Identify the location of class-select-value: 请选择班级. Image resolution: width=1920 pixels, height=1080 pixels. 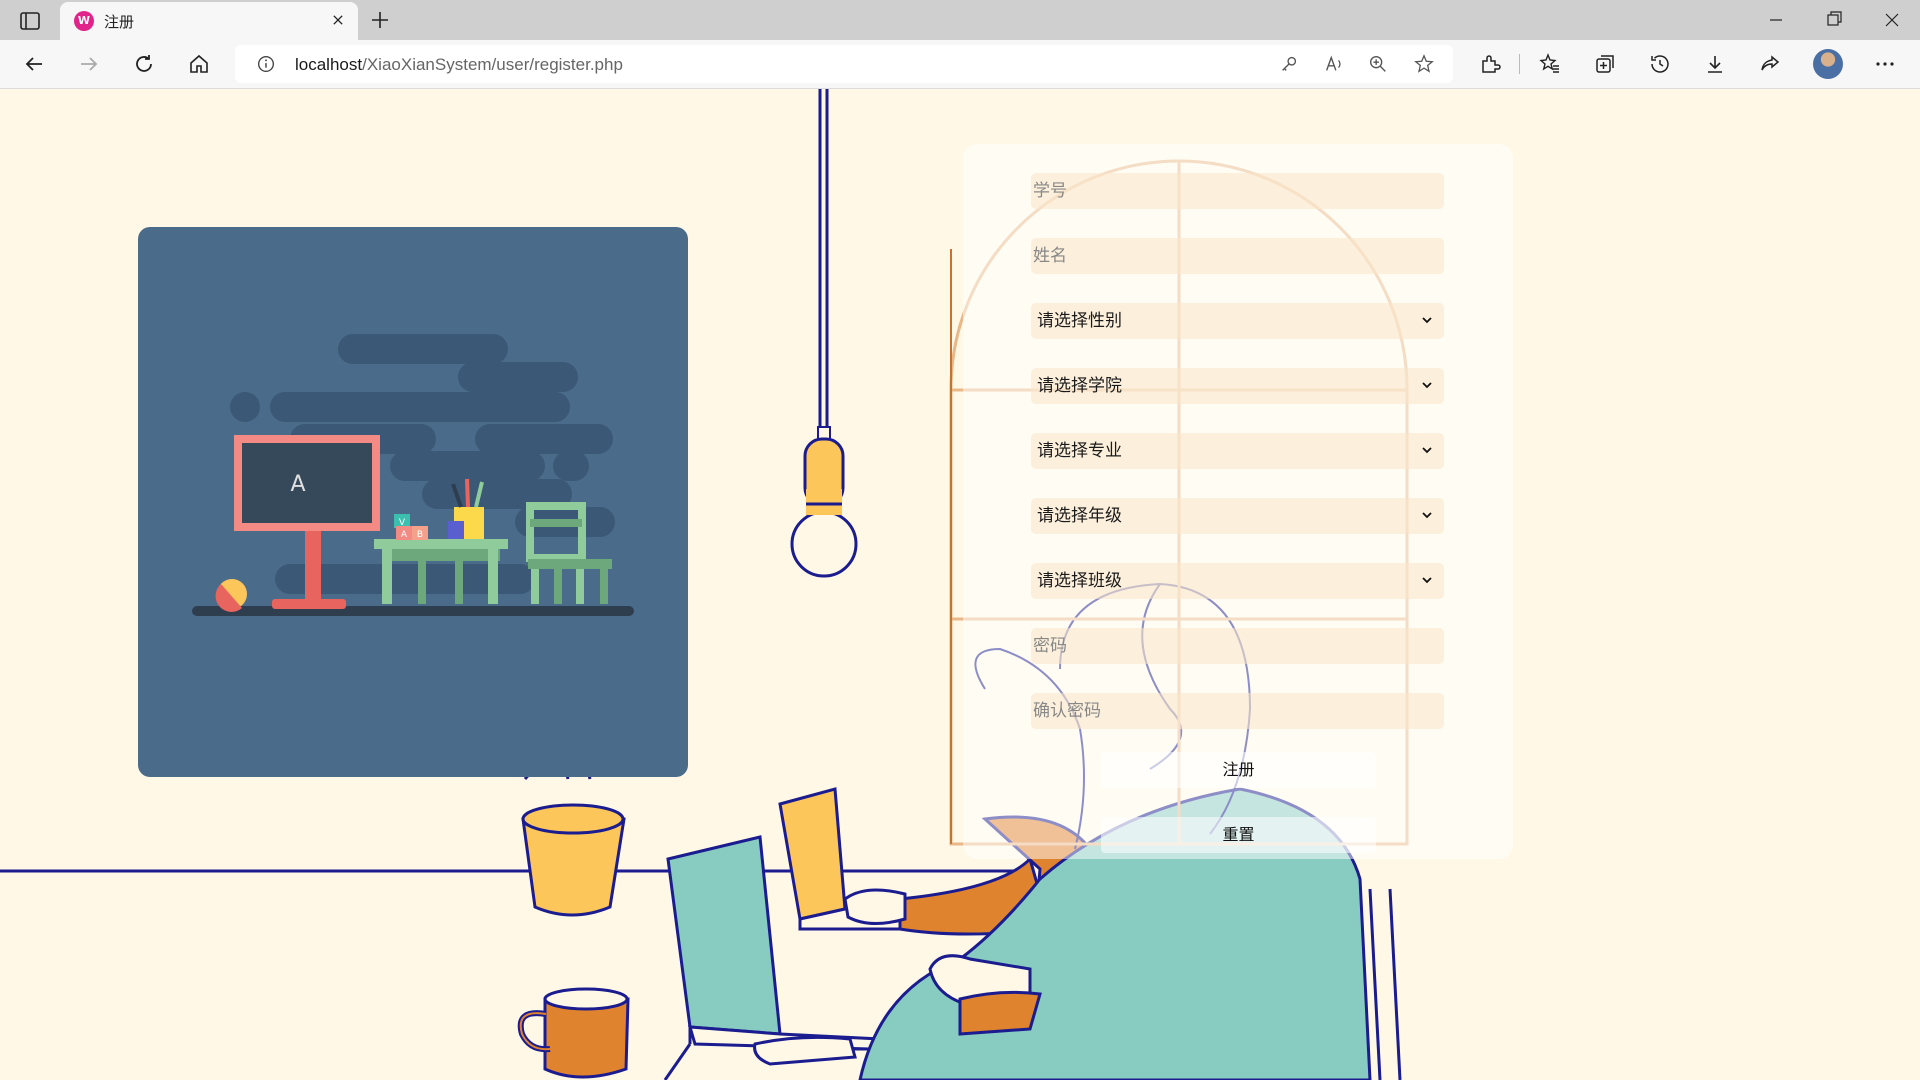
(1079, 581).